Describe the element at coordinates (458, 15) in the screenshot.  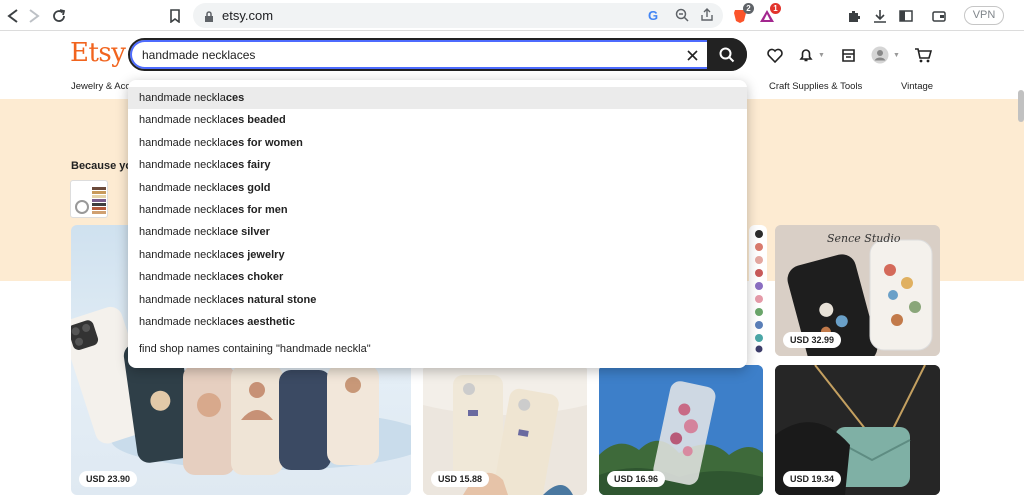
I see `address-bar: etsy.com G` at that location.